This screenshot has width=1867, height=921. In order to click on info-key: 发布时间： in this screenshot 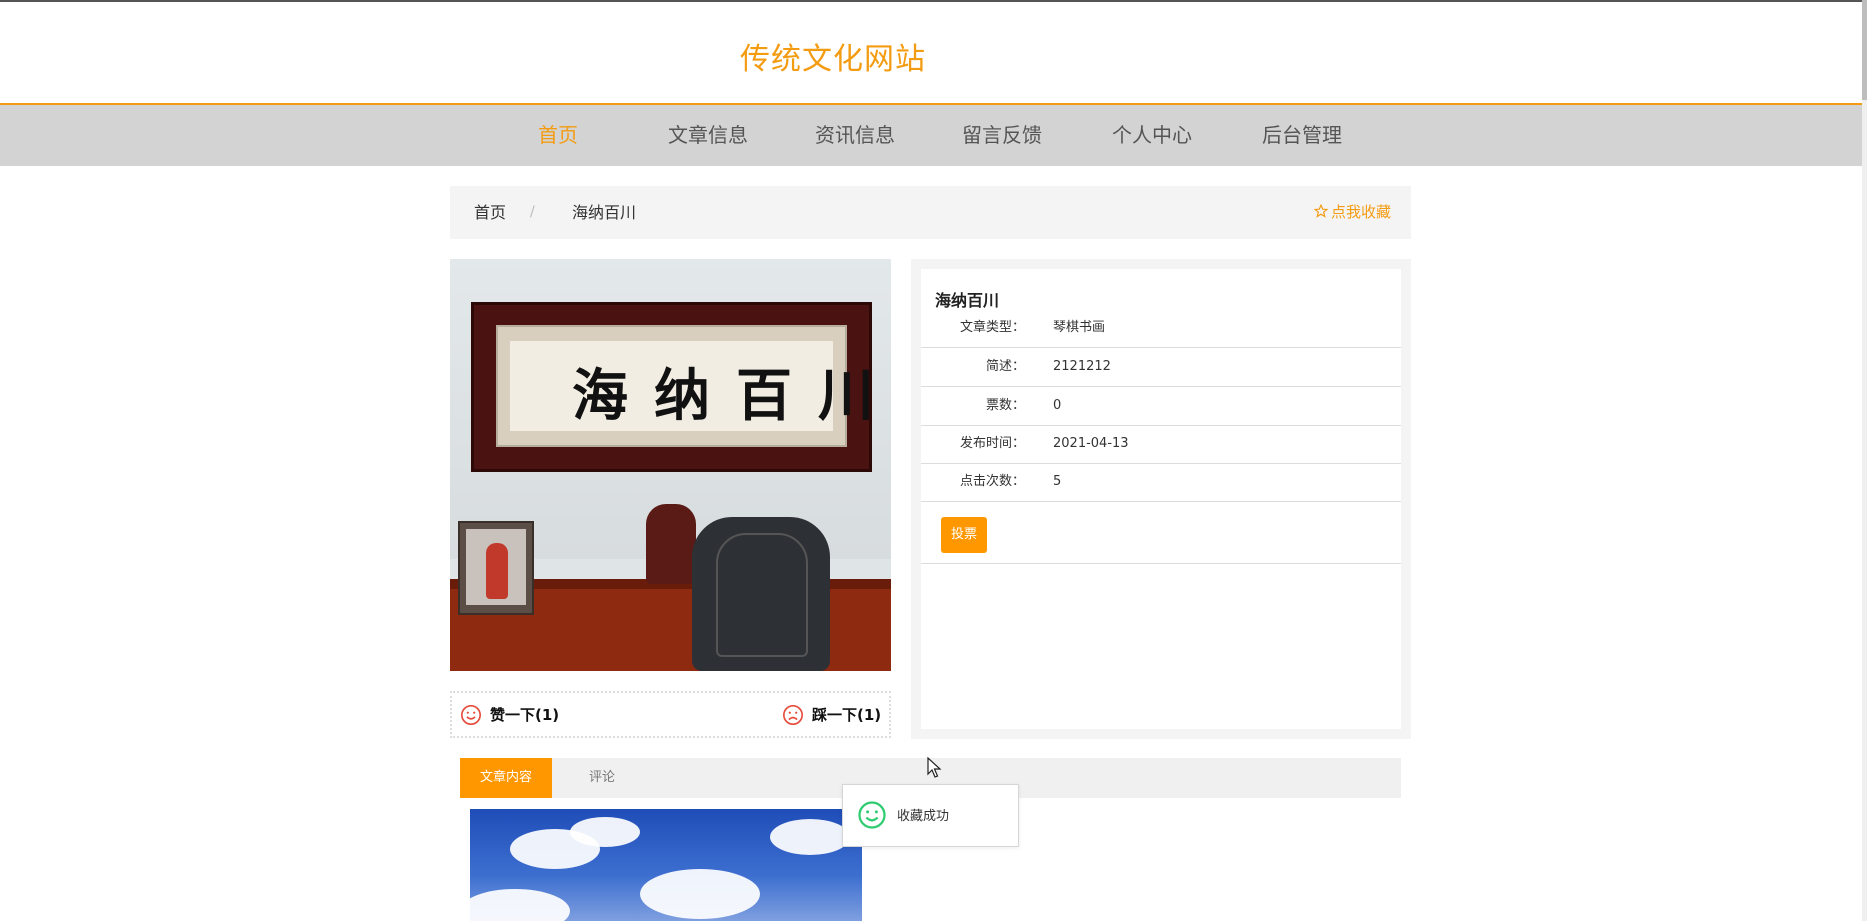, I will do `click(992, 443)`.